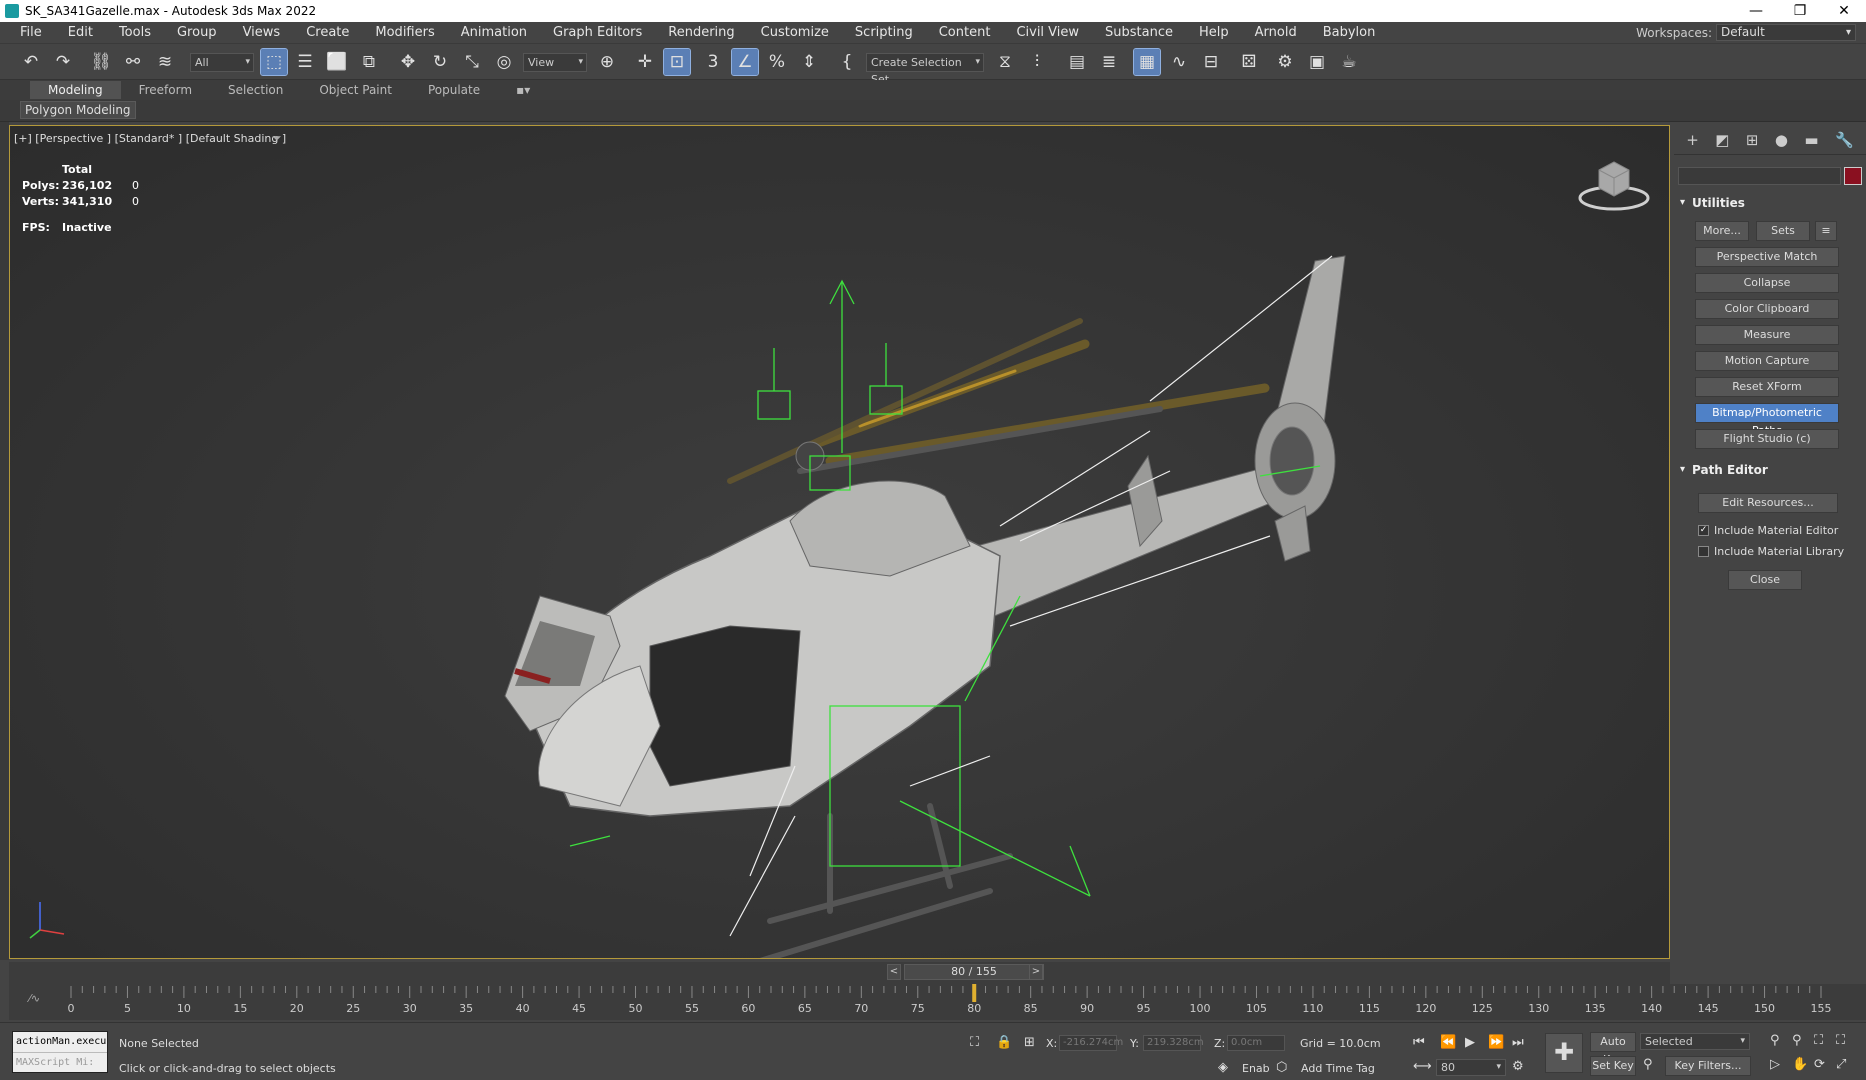 Image resolution: width=1866 pixels, height=1080 pixels. I want to click on key-filters-icon: ⚲, so click(1648, 1064).